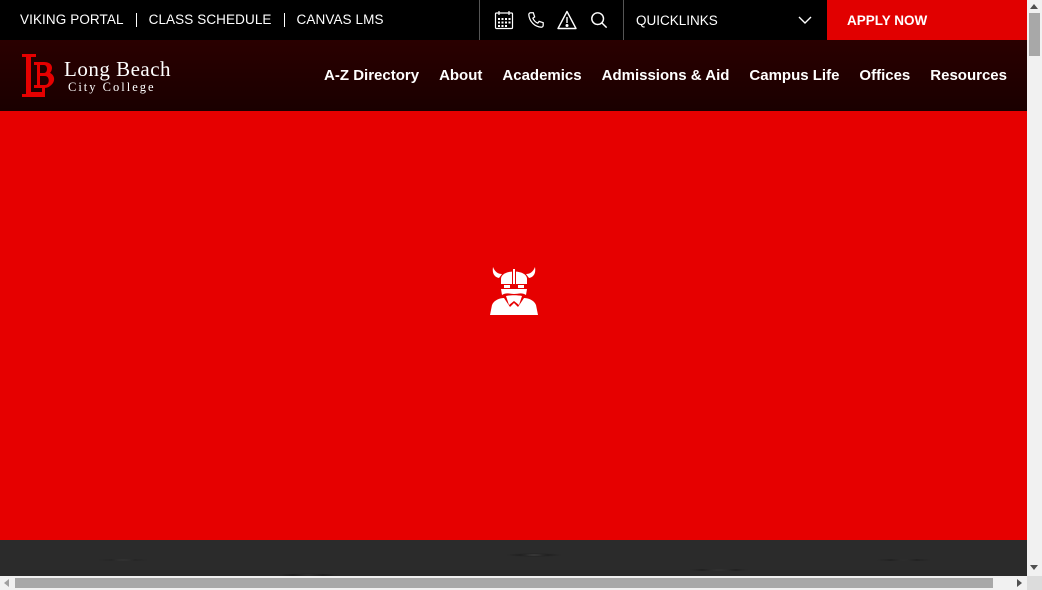  I want to click on phone-icon, so click(536, 20).